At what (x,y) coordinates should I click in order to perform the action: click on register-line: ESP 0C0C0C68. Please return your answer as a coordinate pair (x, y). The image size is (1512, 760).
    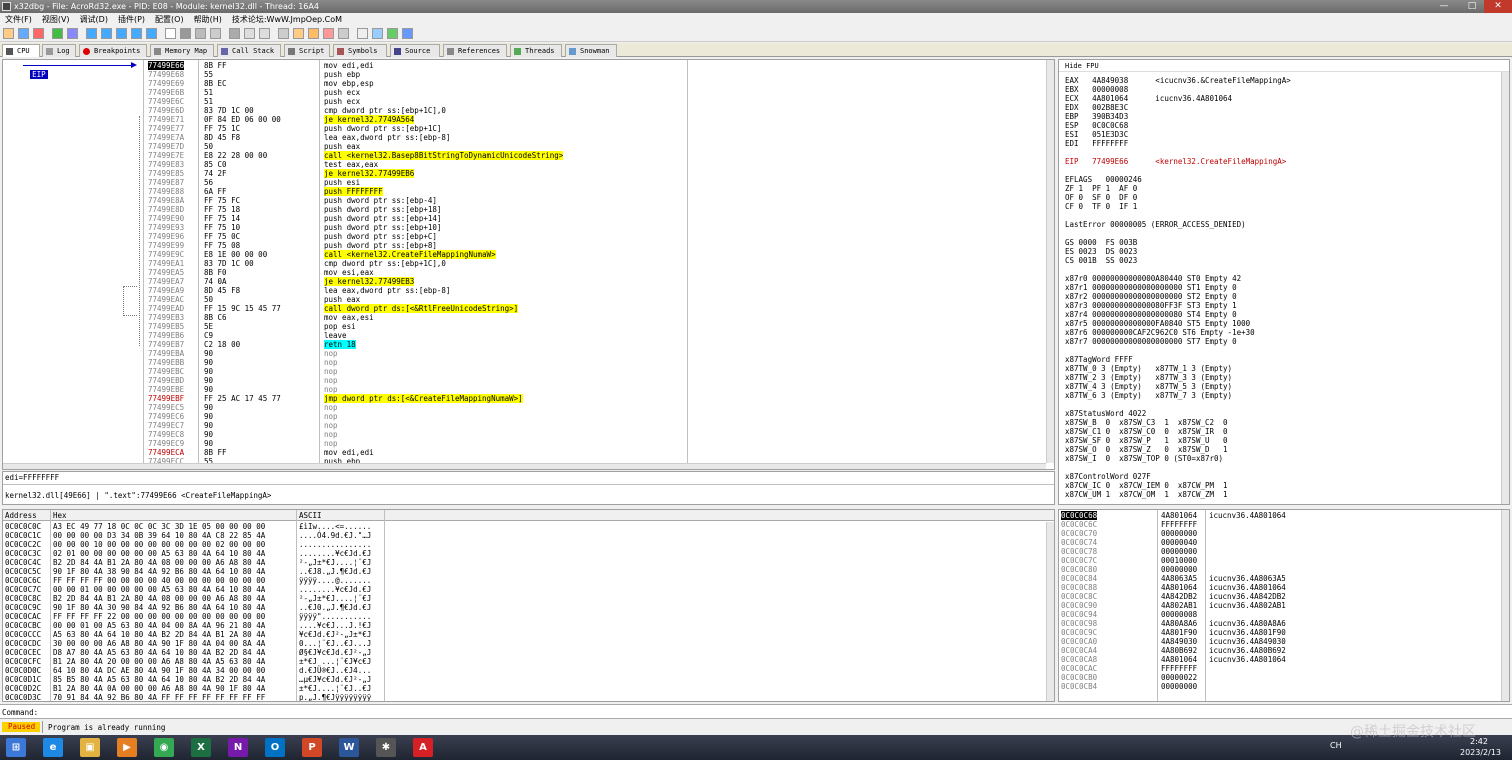
    Looking at the image, I should click on (1096, 125).